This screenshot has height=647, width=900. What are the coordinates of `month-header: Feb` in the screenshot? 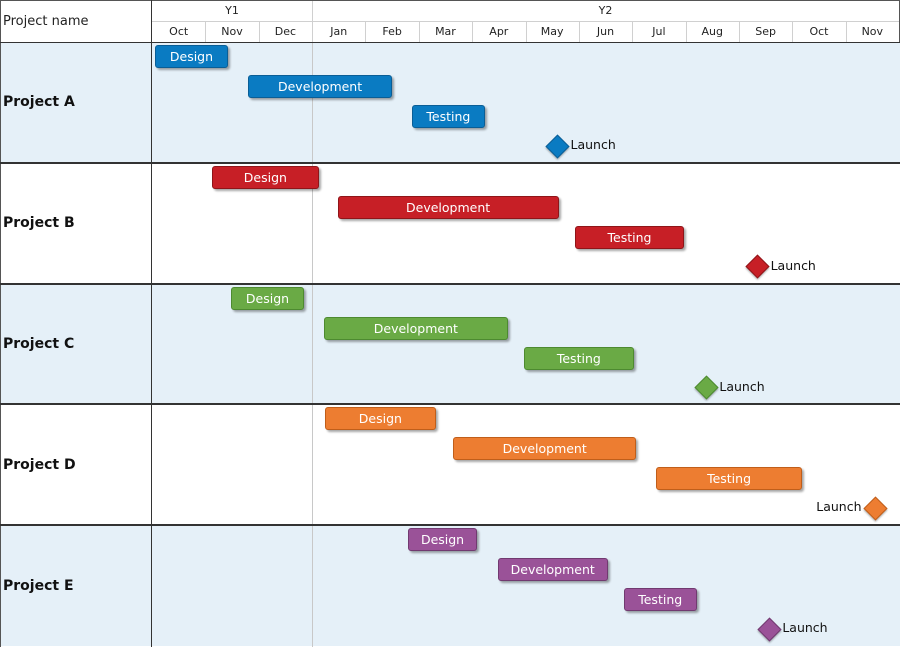 It's located at (392, 31).